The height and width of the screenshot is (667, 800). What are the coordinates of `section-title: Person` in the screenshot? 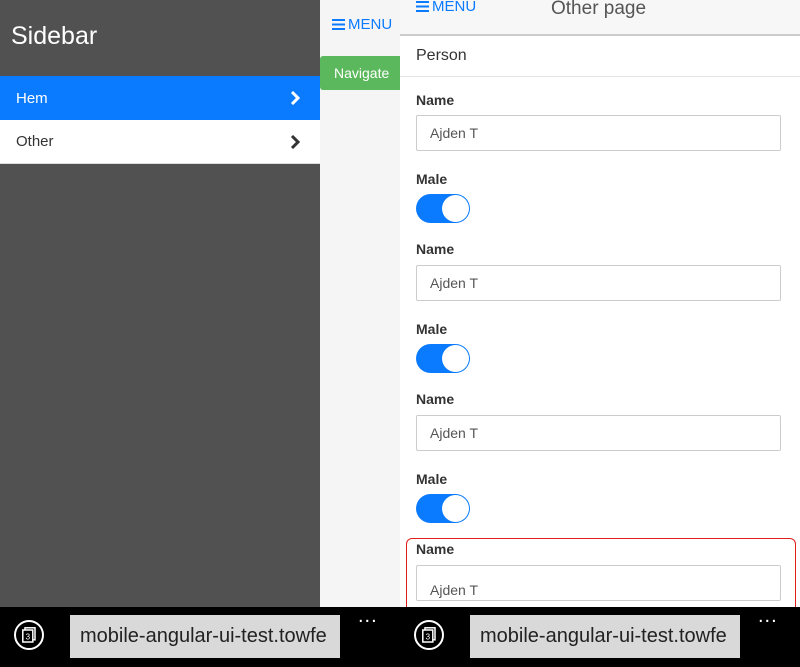 It's located at (441, 55).